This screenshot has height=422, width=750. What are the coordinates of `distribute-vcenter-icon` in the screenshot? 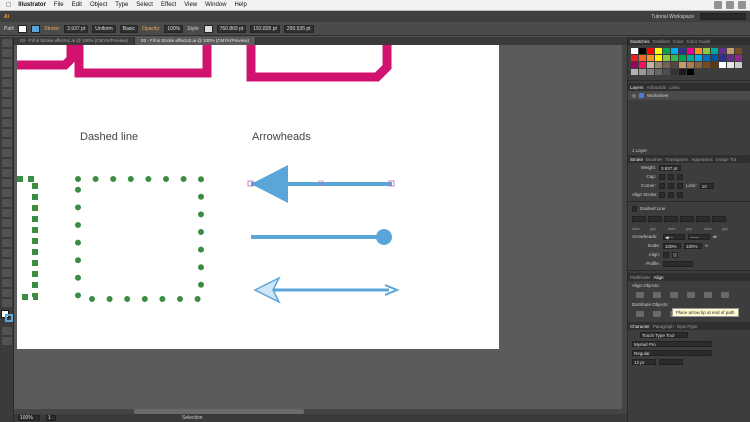 It's located at (657, 314).